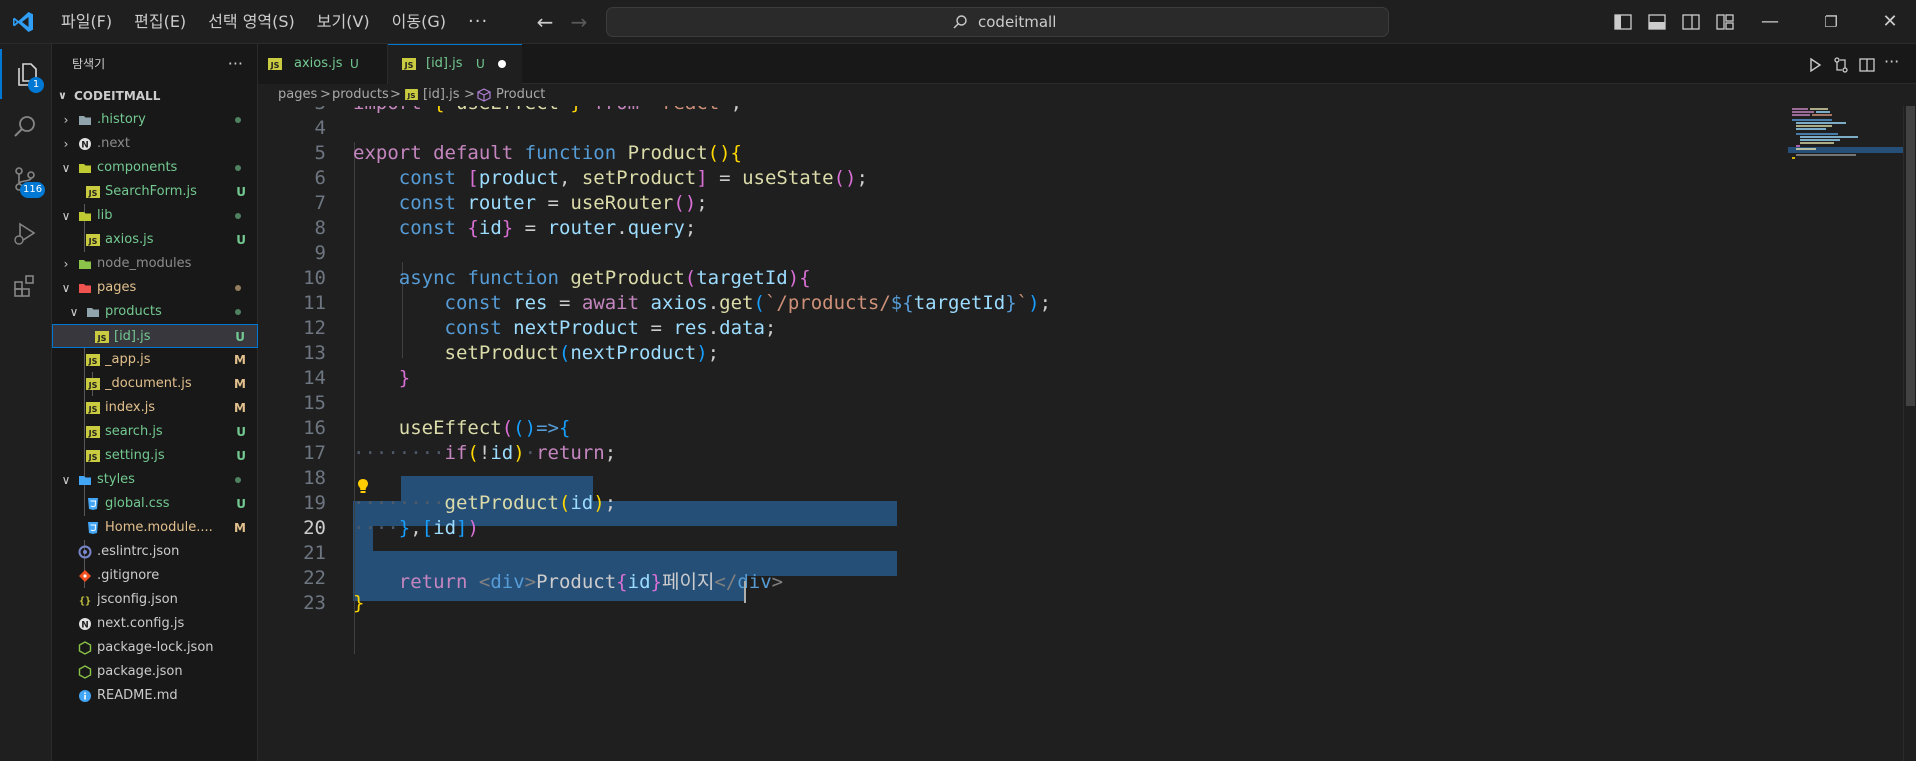  Describe the element at coordinates (155, 504) in the screenshot. I see `file-tree-item: global.css U` at that location.